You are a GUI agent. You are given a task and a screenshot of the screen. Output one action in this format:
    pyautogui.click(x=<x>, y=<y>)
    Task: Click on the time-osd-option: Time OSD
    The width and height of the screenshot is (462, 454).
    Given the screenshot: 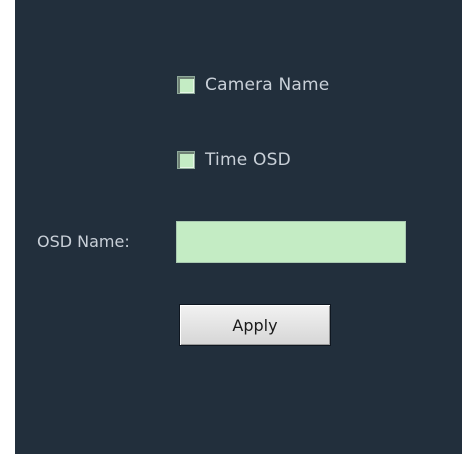 What is the action you would take?
    pyautogui.click(x=234, y=160)
    